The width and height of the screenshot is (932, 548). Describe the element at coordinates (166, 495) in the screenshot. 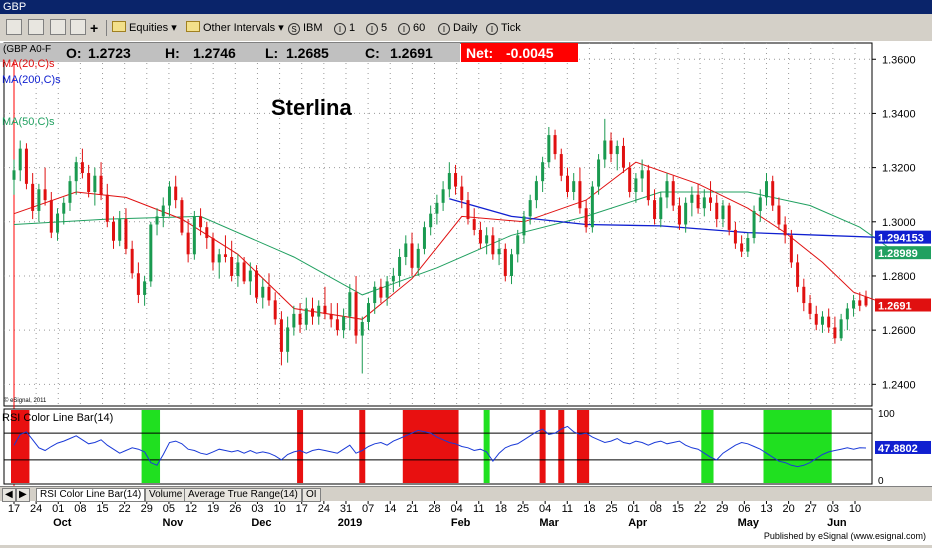

I see `tab-volume: Volume` at that location.